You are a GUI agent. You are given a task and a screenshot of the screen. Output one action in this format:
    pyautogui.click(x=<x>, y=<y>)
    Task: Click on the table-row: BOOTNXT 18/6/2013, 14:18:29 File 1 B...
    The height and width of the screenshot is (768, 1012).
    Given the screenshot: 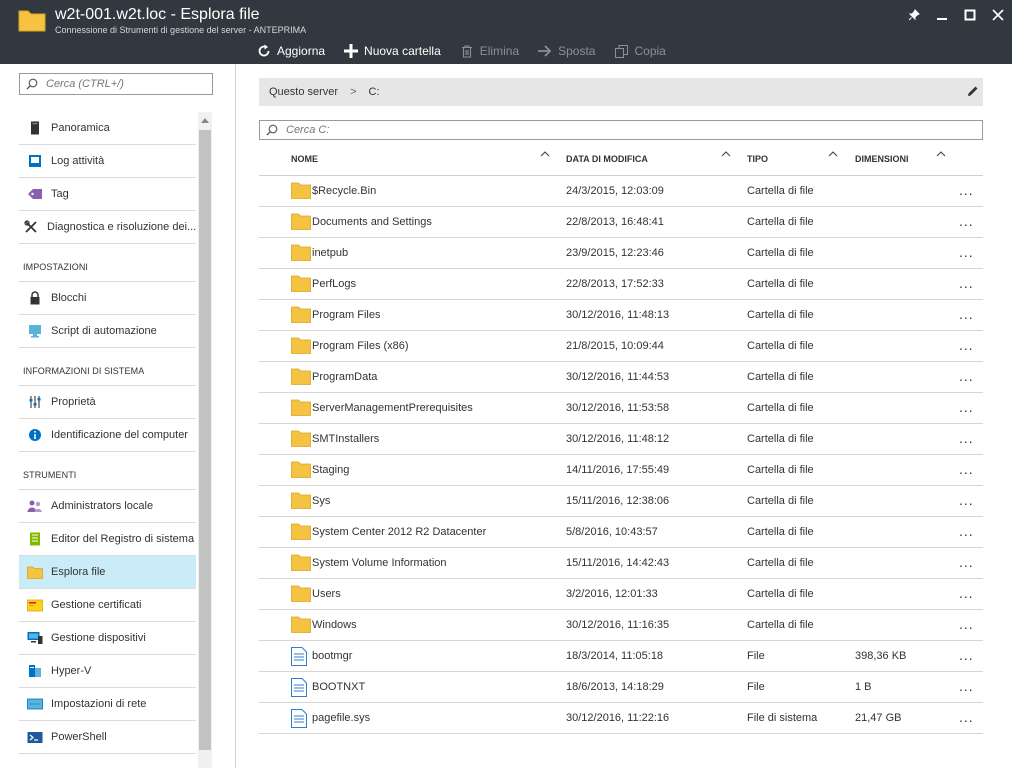 What is the action you would take?
    pyautogui.click(x=621, y=687)
    